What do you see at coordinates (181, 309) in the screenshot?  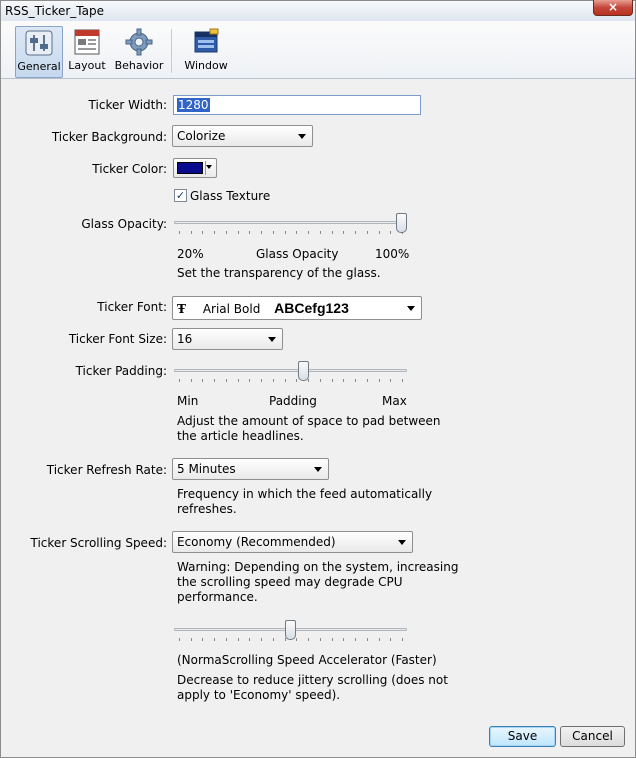 I see `font-type-icon: Ŧ` at bounding box center [181, 309].